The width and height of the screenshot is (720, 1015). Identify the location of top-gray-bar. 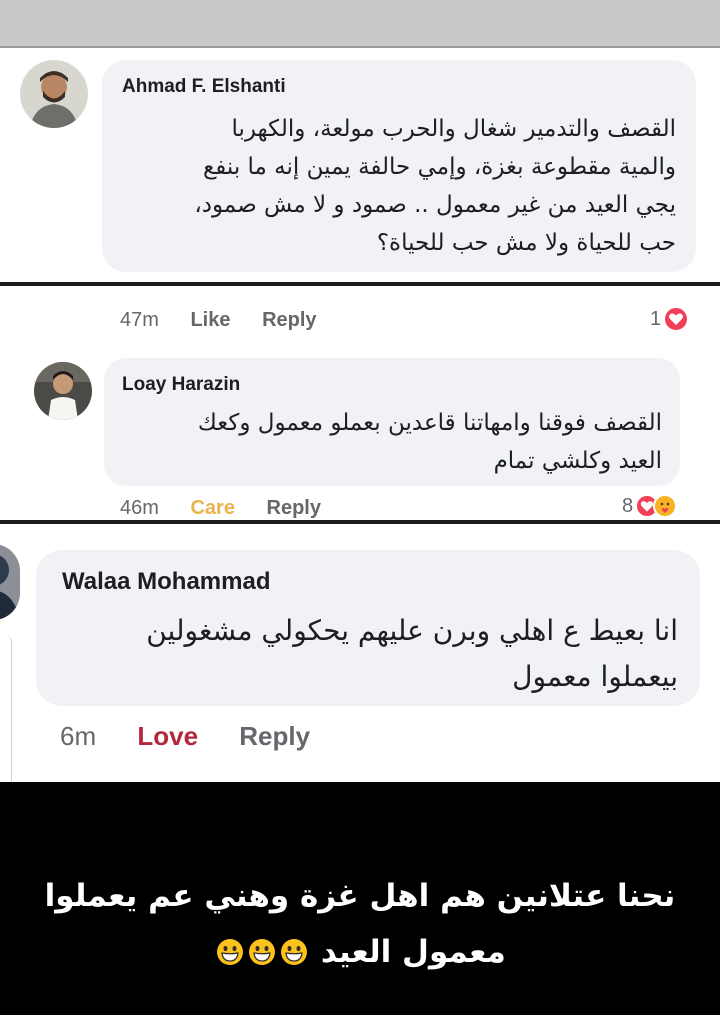
(360, 24).